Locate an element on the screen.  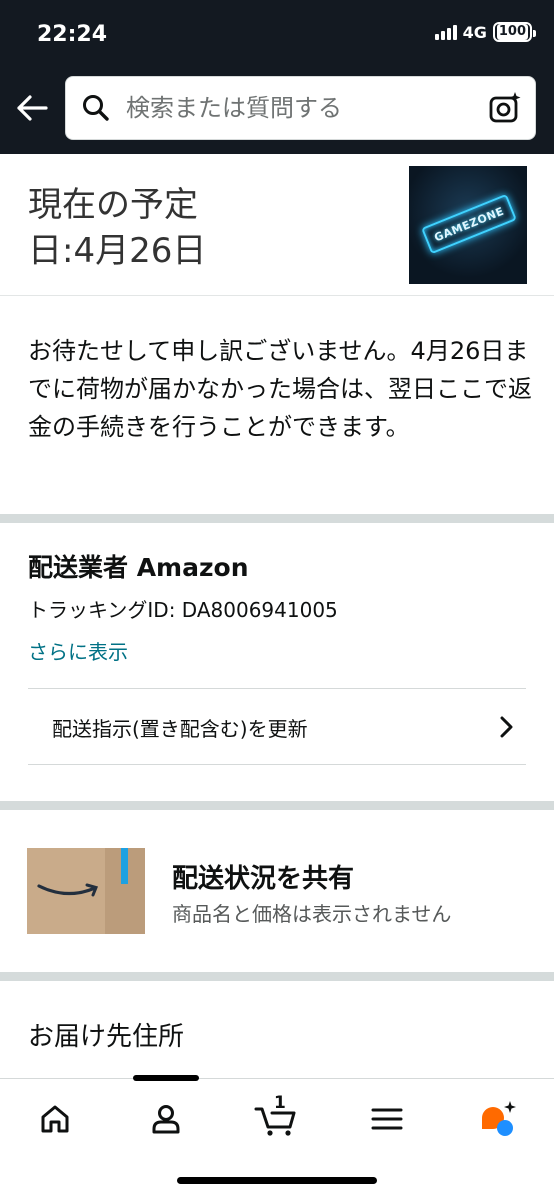
nav-home is located at coordinates (55, 1119).